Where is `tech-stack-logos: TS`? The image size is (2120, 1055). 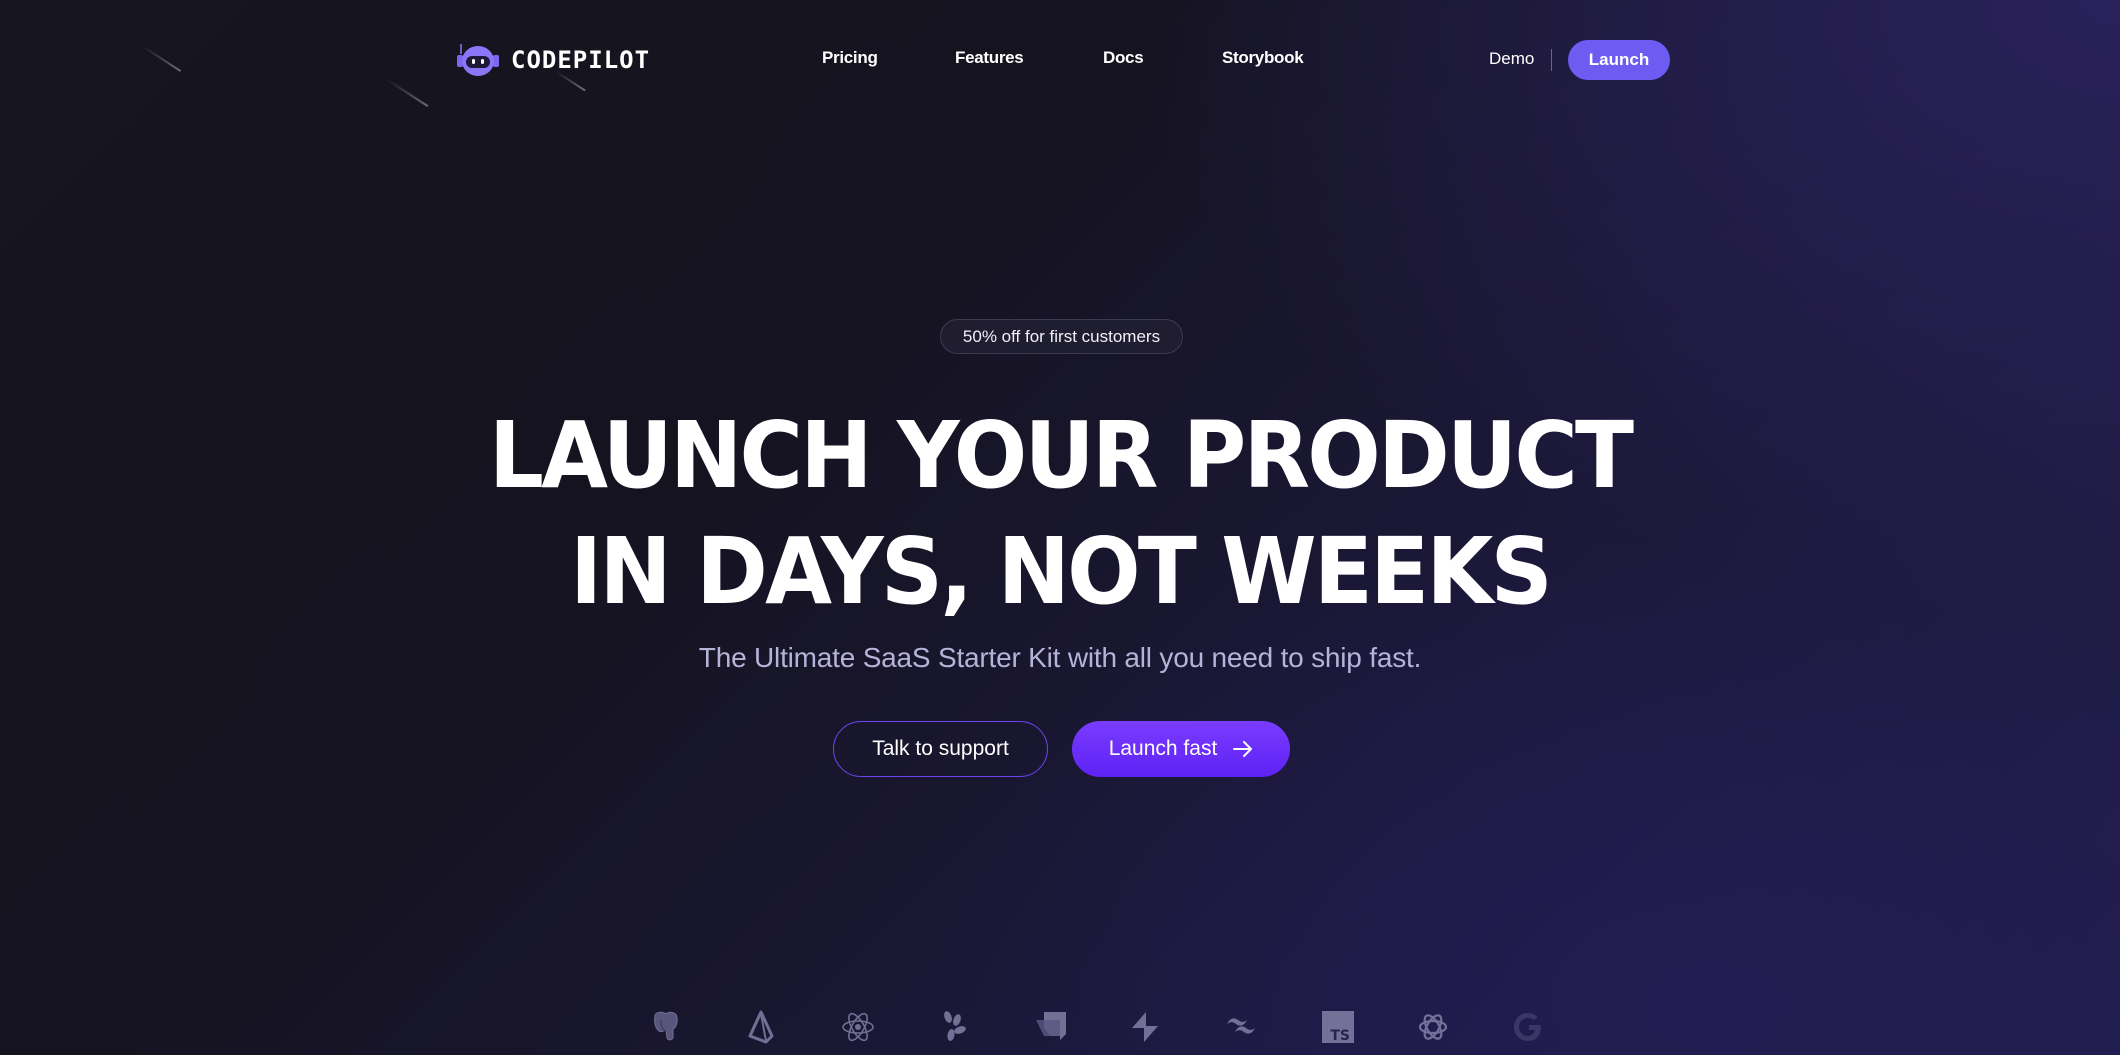 tech-stack-logos: TS is located at coordinates (1060, 1030).